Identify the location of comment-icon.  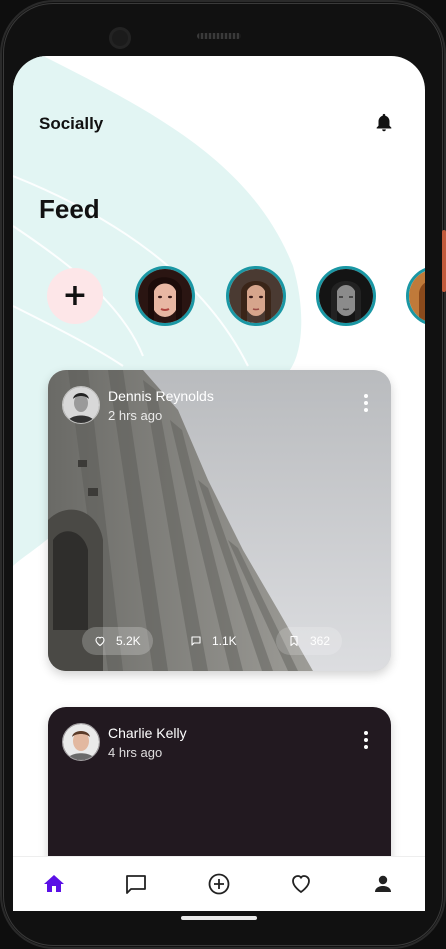
(196, 641).